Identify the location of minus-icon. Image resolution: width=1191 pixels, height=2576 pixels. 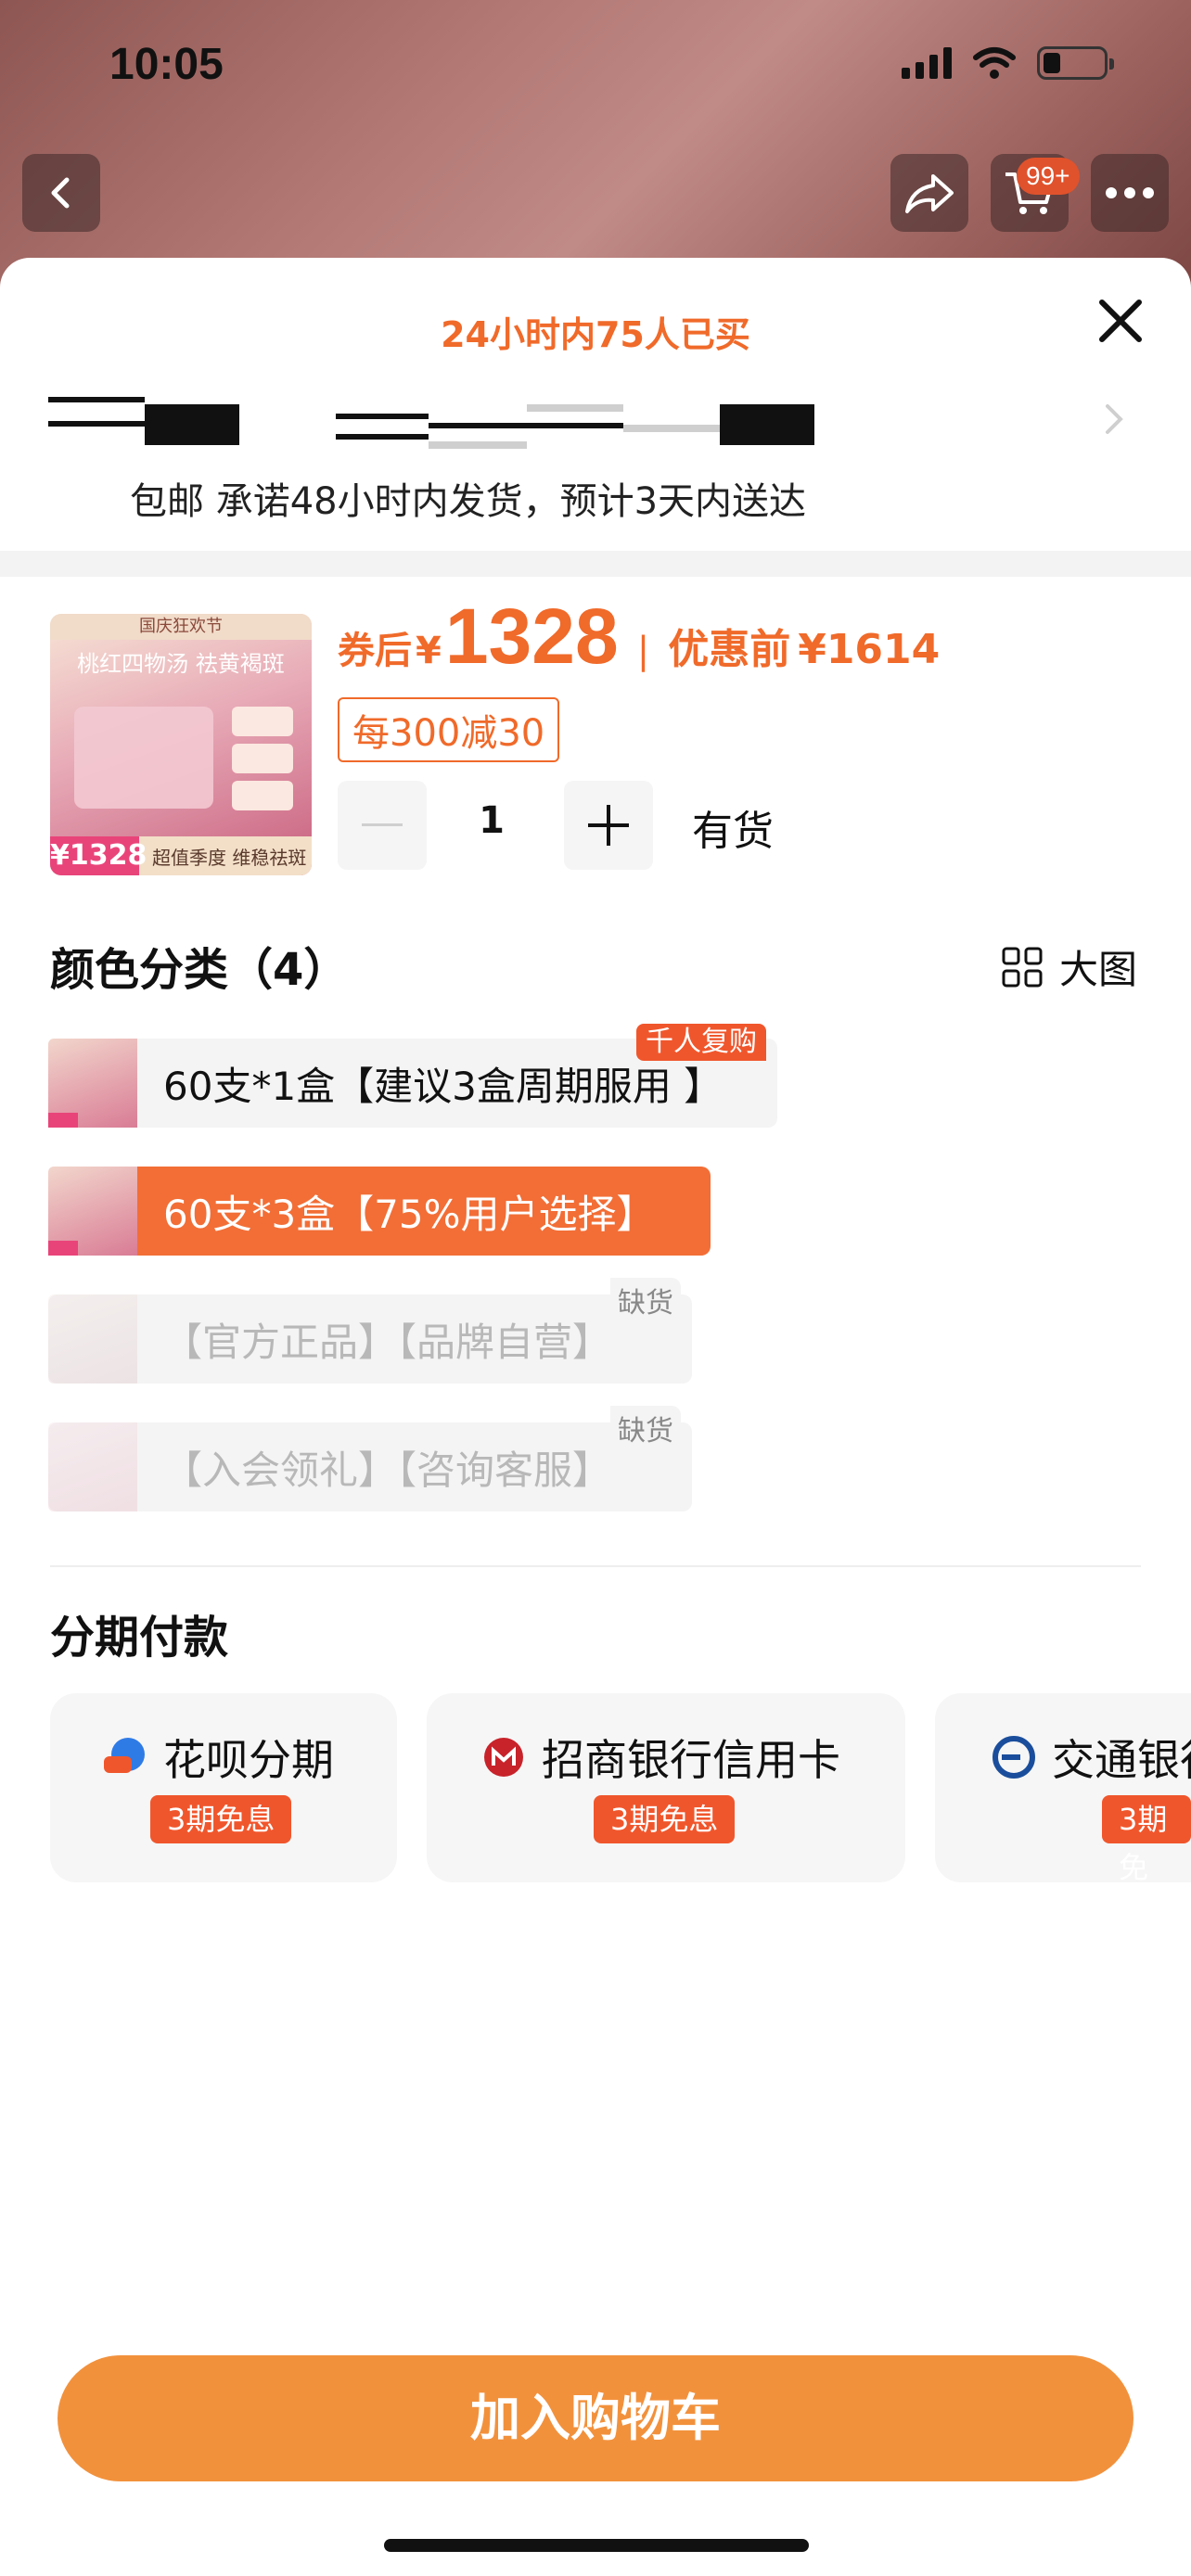
(382, 824).